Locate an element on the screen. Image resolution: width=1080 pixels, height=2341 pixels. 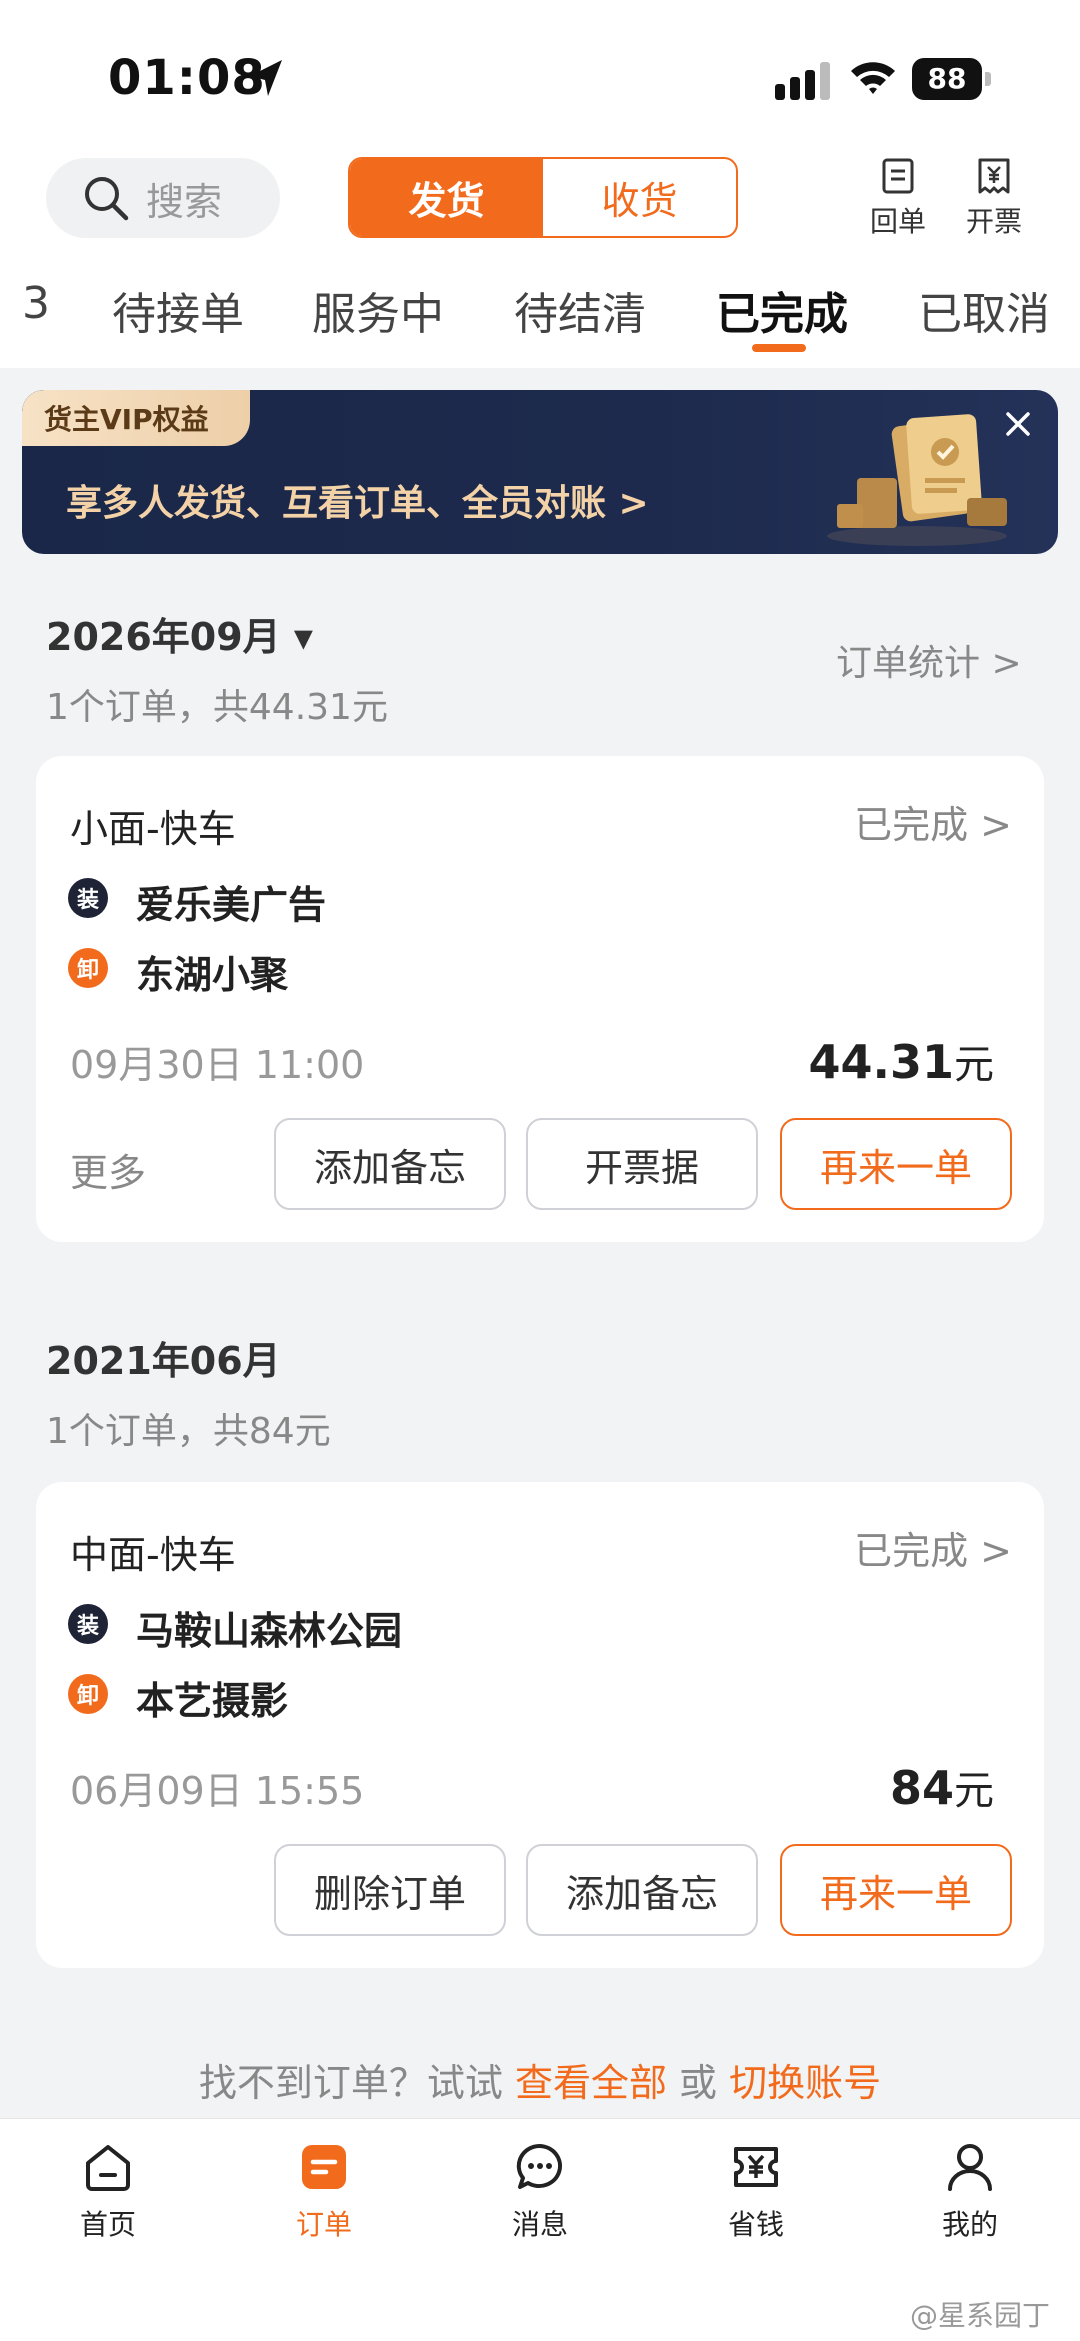
battery-level: 88 is located at coordinates (947, 79).